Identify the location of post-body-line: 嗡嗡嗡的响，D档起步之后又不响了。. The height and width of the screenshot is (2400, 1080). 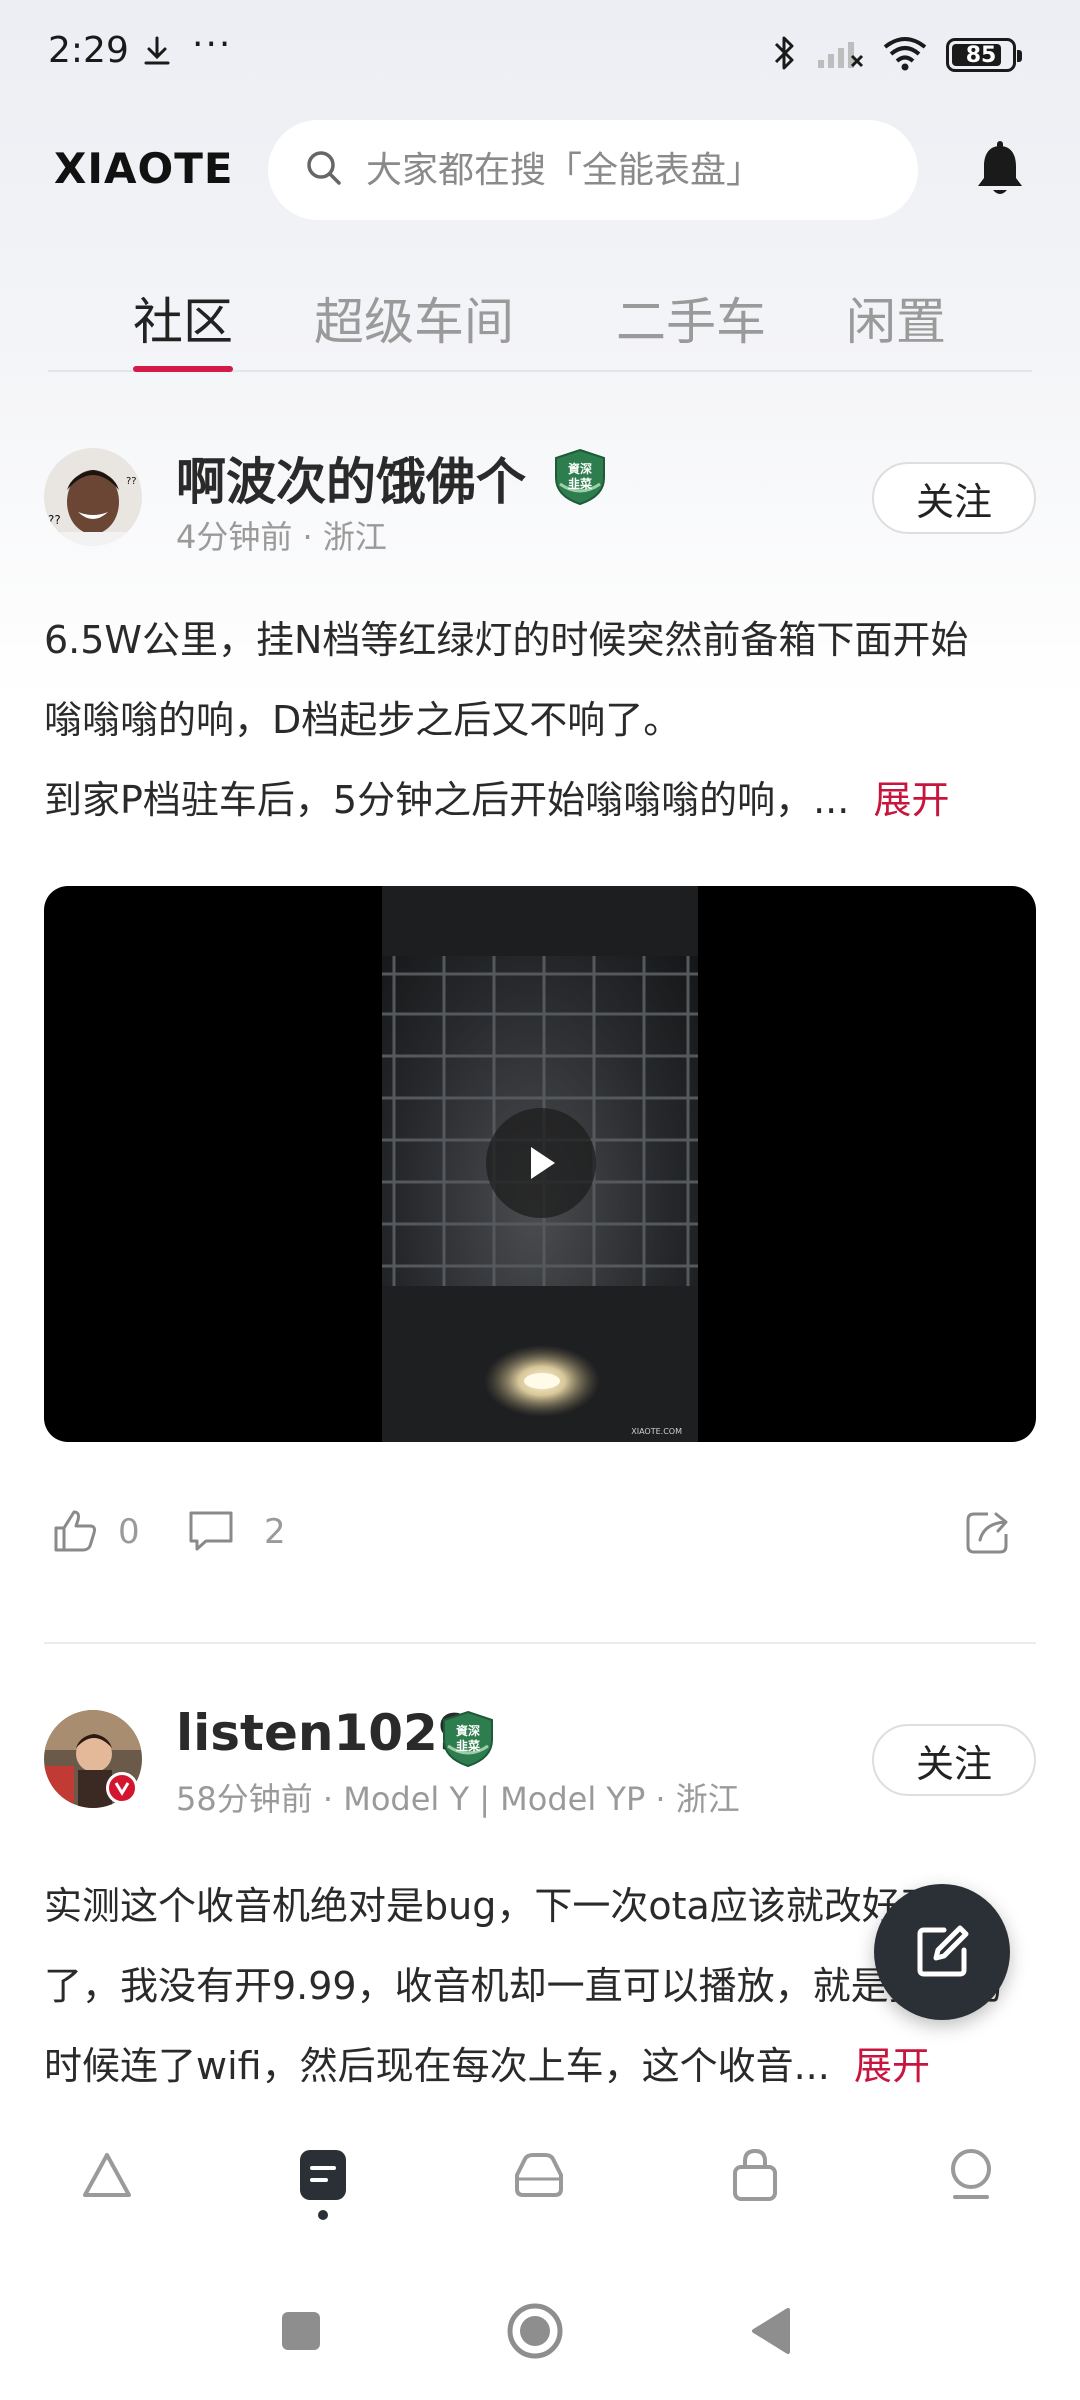
(363, 720).